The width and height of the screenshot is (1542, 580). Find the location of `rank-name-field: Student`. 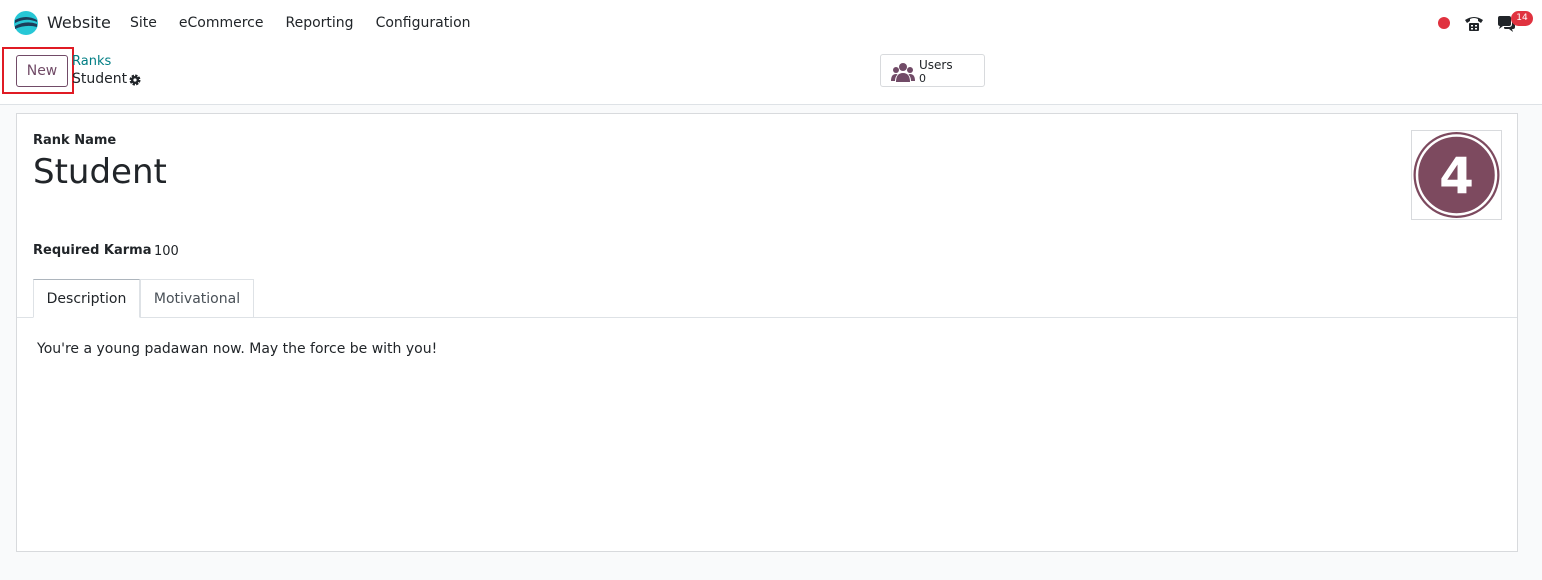

rank-name-field: Student is located at coordinates (100, 172).